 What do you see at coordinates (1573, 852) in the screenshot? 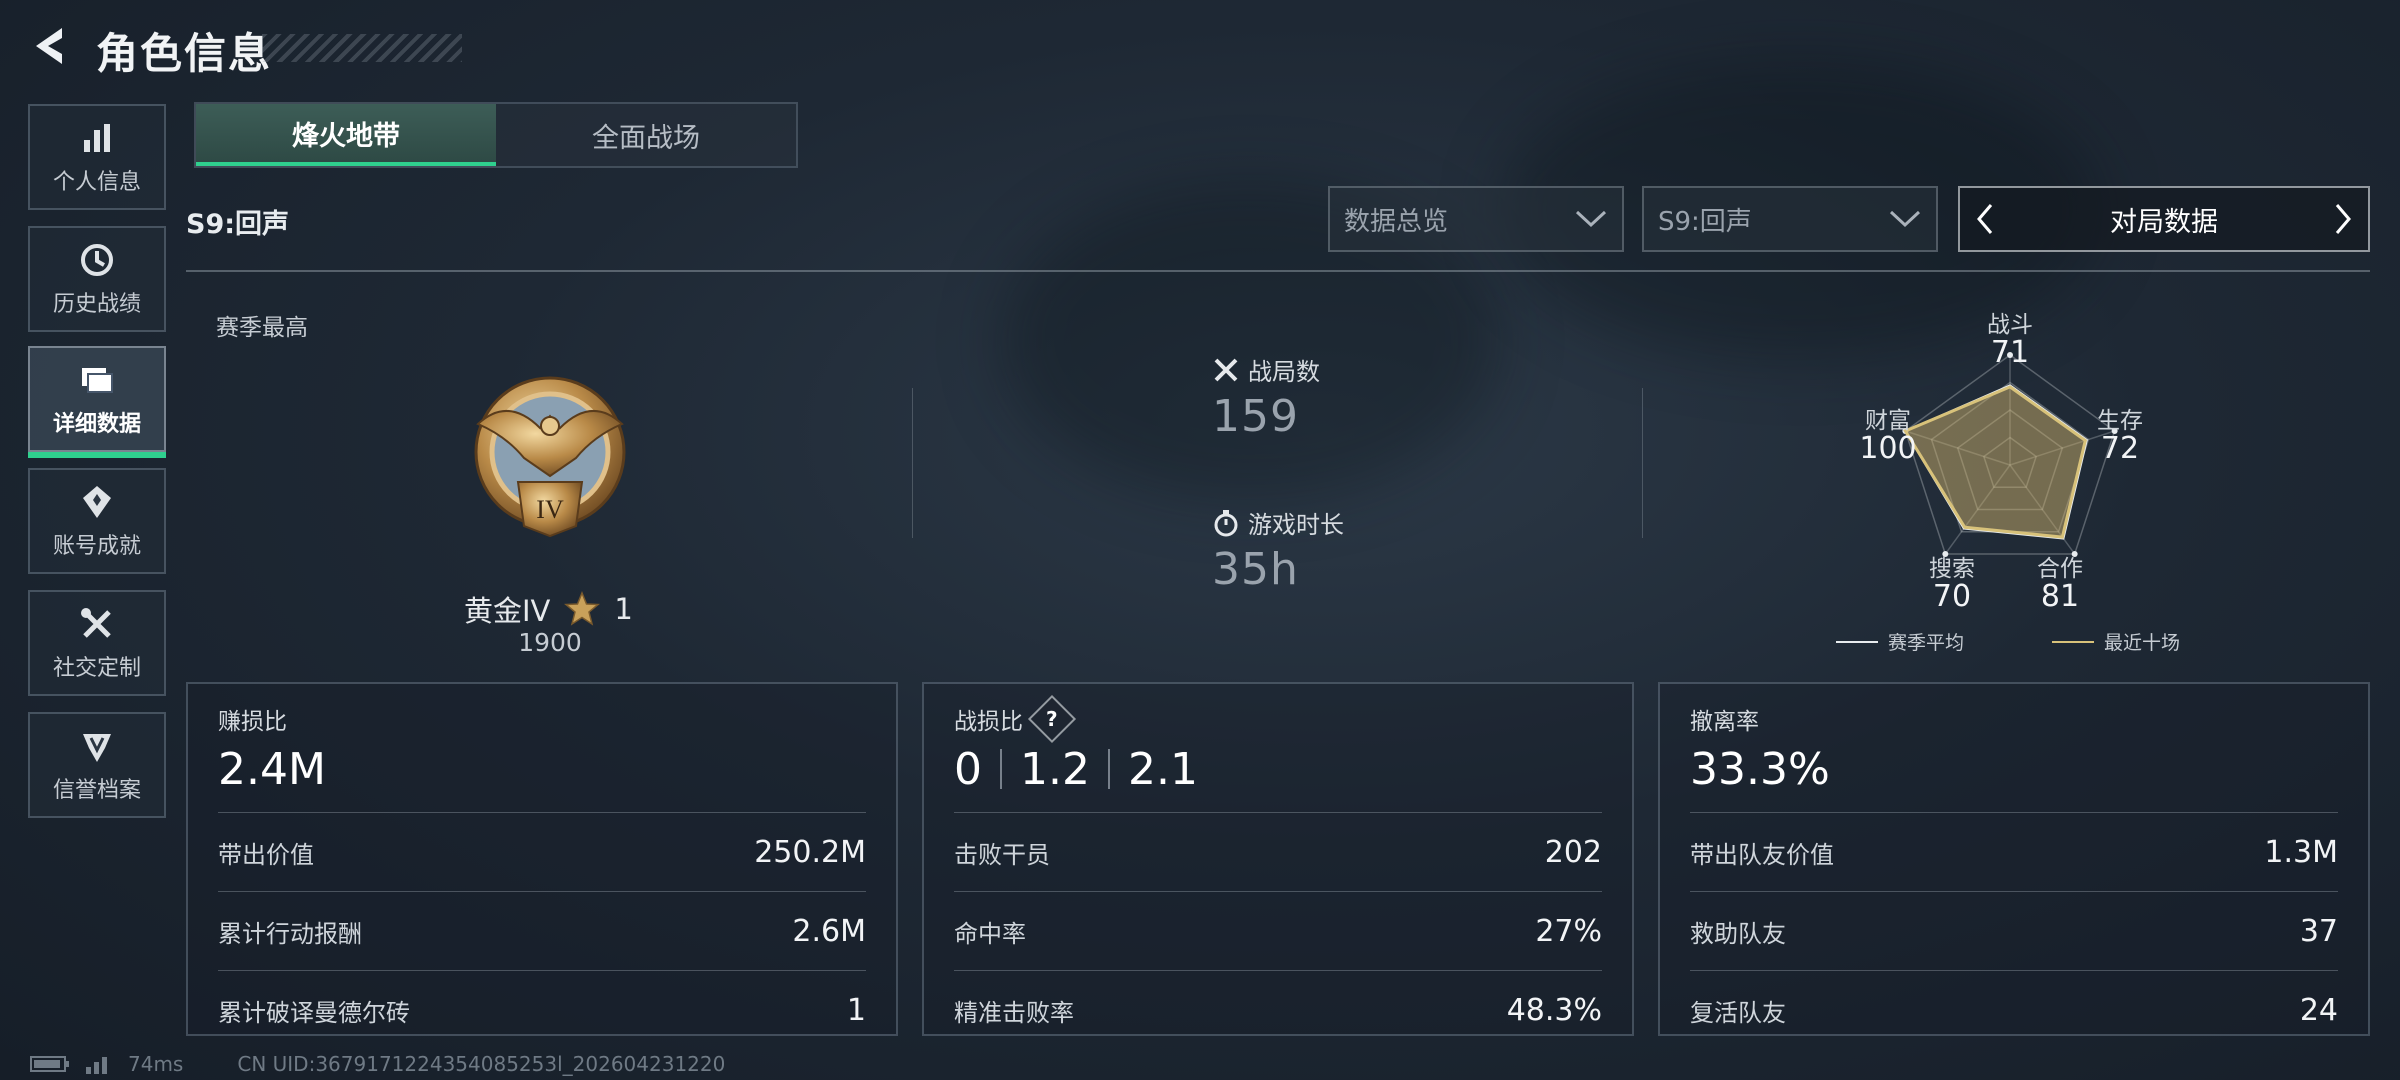
I see `stat-value: 202` at bounding box center [1573, 852].